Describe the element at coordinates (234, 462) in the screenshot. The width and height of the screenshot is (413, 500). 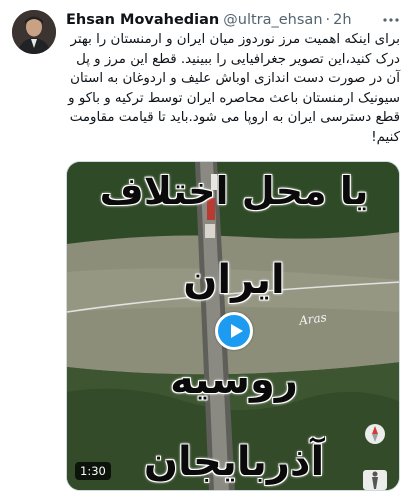
I see `overlay-label-azerbaijan: آذربایجان` at that location.